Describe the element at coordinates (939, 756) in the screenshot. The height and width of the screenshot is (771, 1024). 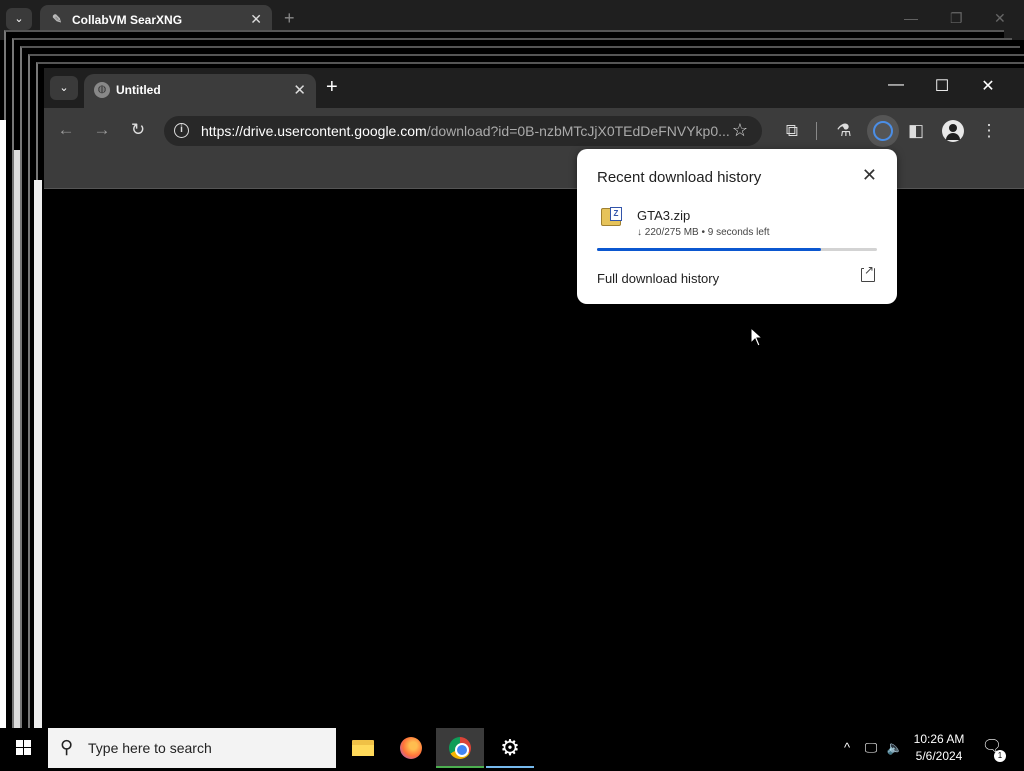
I see `clock-date: 5/6/2024` at that location.